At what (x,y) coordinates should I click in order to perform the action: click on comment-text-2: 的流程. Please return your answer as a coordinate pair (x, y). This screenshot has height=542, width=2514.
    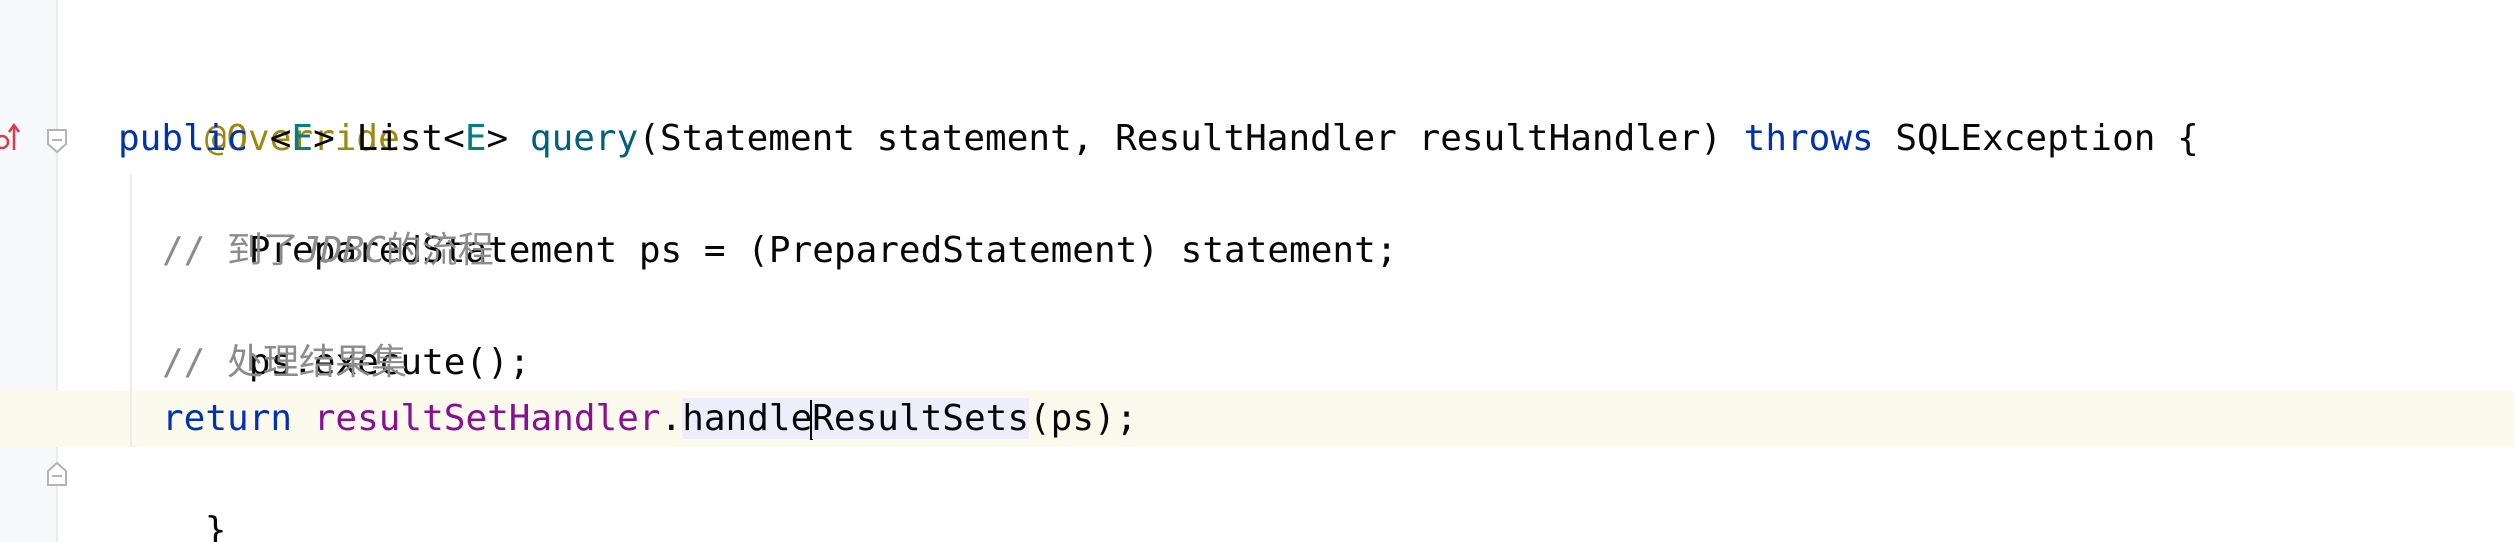
    Looking at the image, I should click on (439, 250).